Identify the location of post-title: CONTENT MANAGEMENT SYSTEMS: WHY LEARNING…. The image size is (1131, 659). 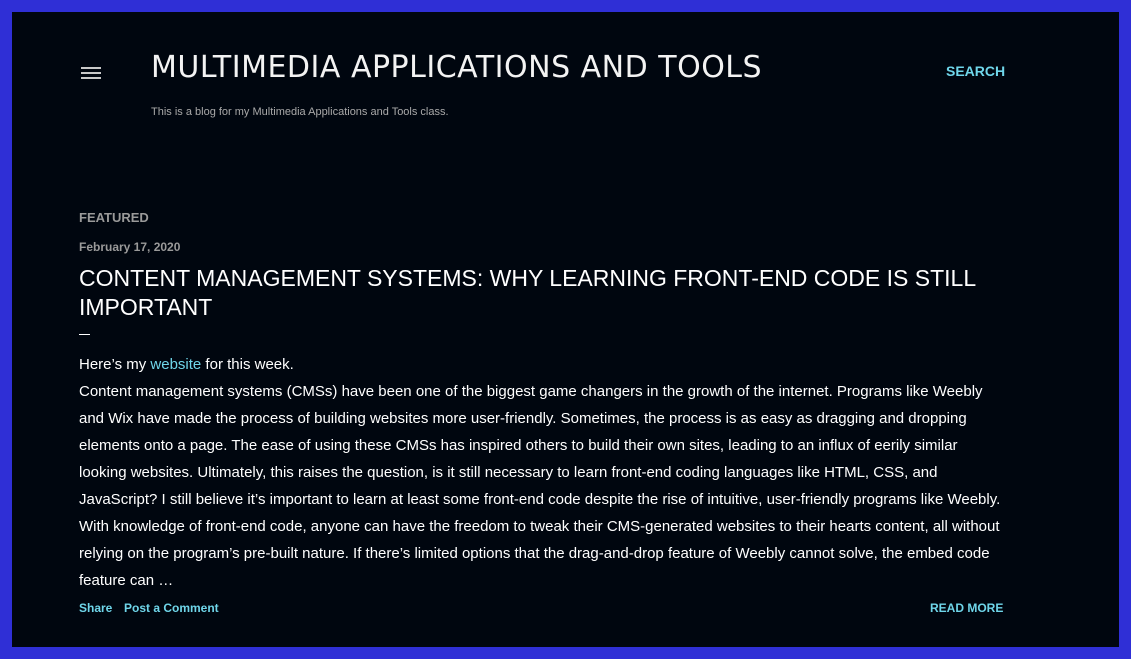
(549, 293).